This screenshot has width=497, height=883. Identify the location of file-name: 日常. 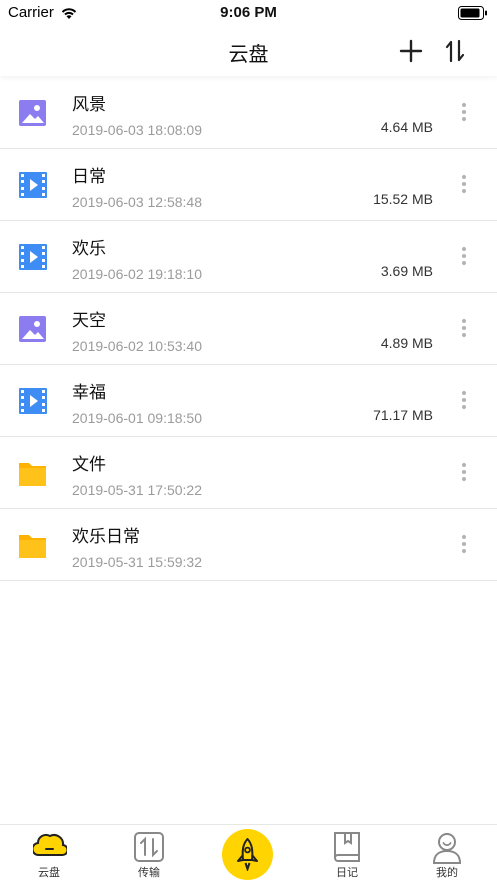
(89, 177).